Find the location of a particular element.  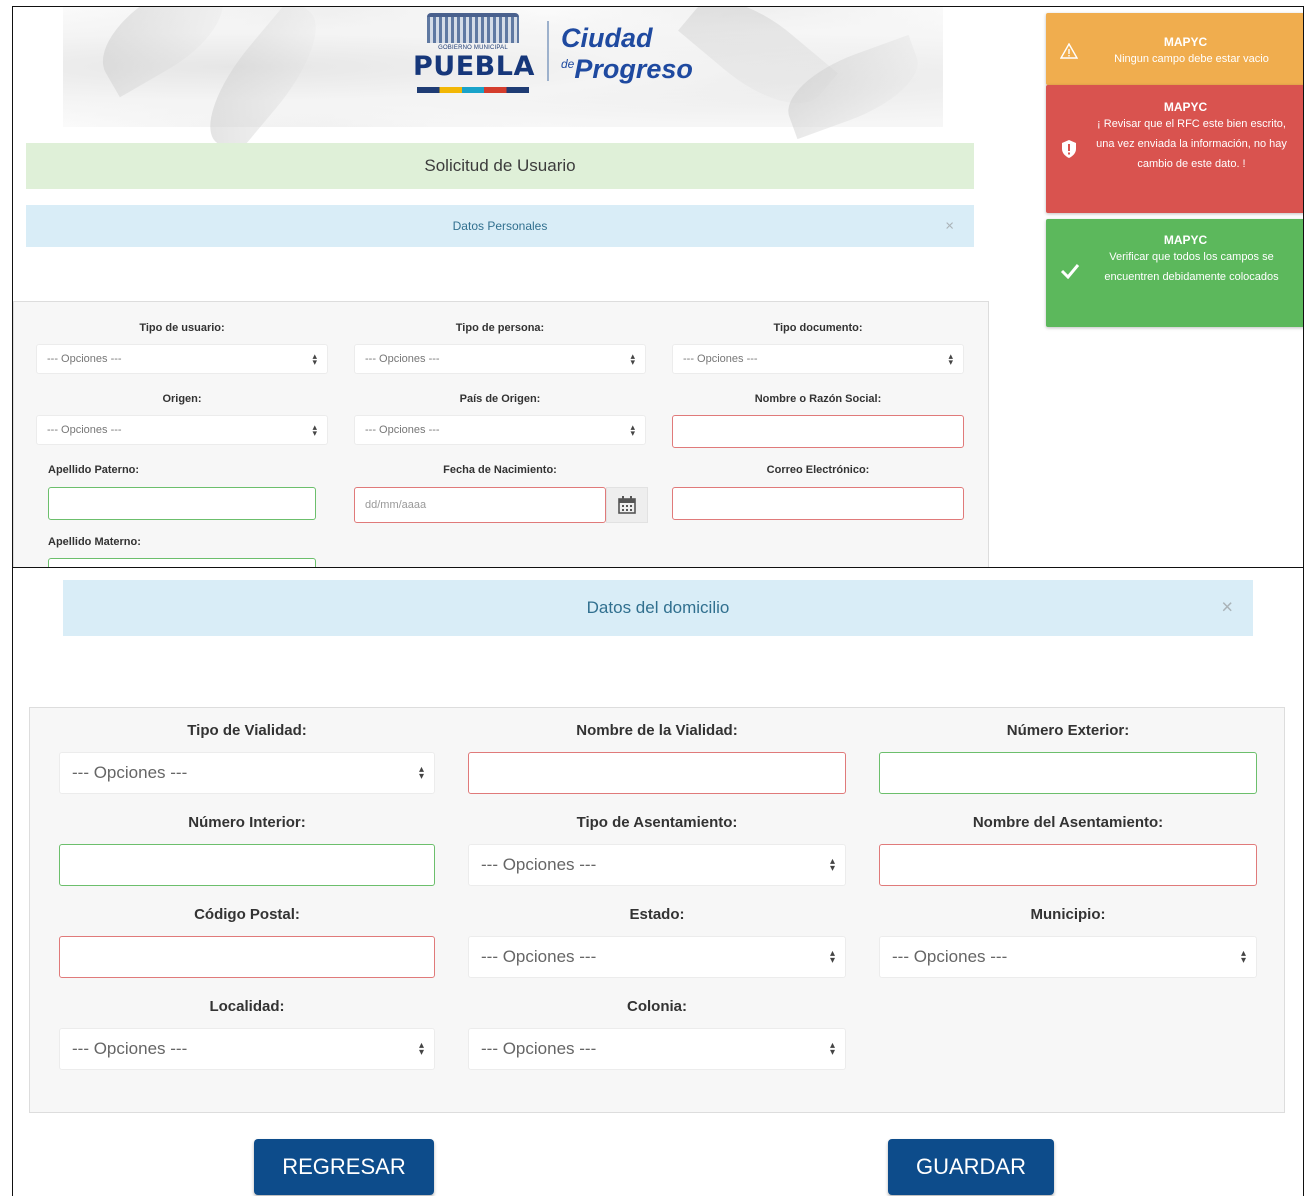

address-section-title: Datos del domicilio is located at coordinates (658, 607).